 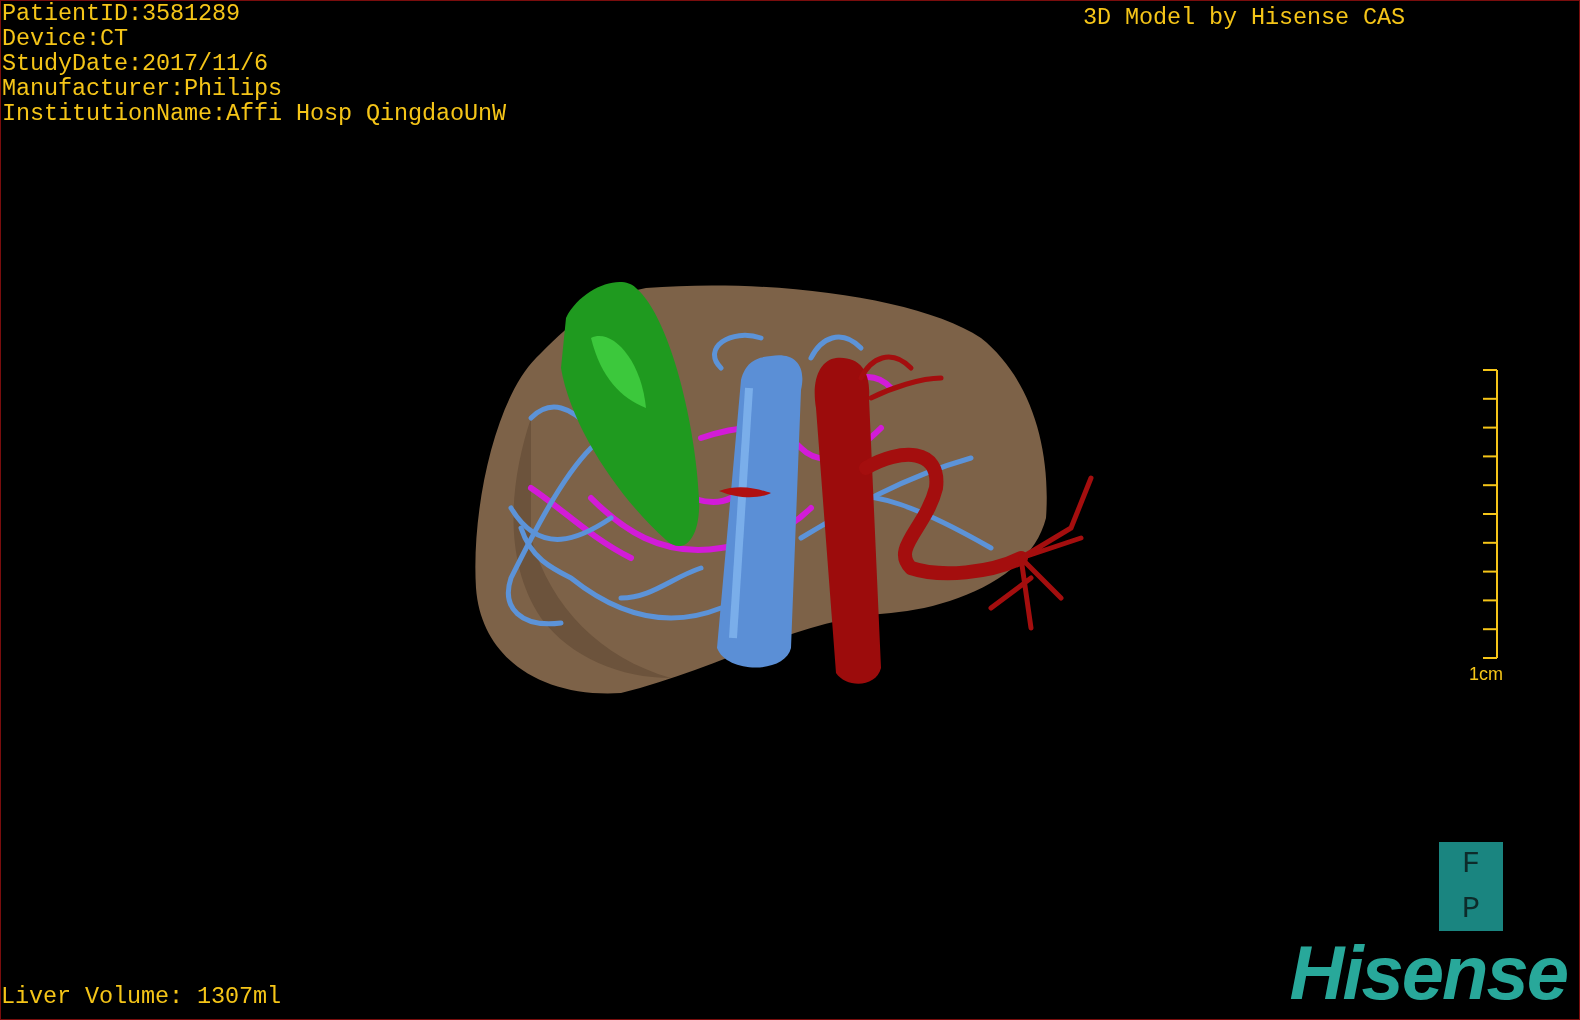 I want to click on study-info-text: Device:CT, so click(x=66, y=38).